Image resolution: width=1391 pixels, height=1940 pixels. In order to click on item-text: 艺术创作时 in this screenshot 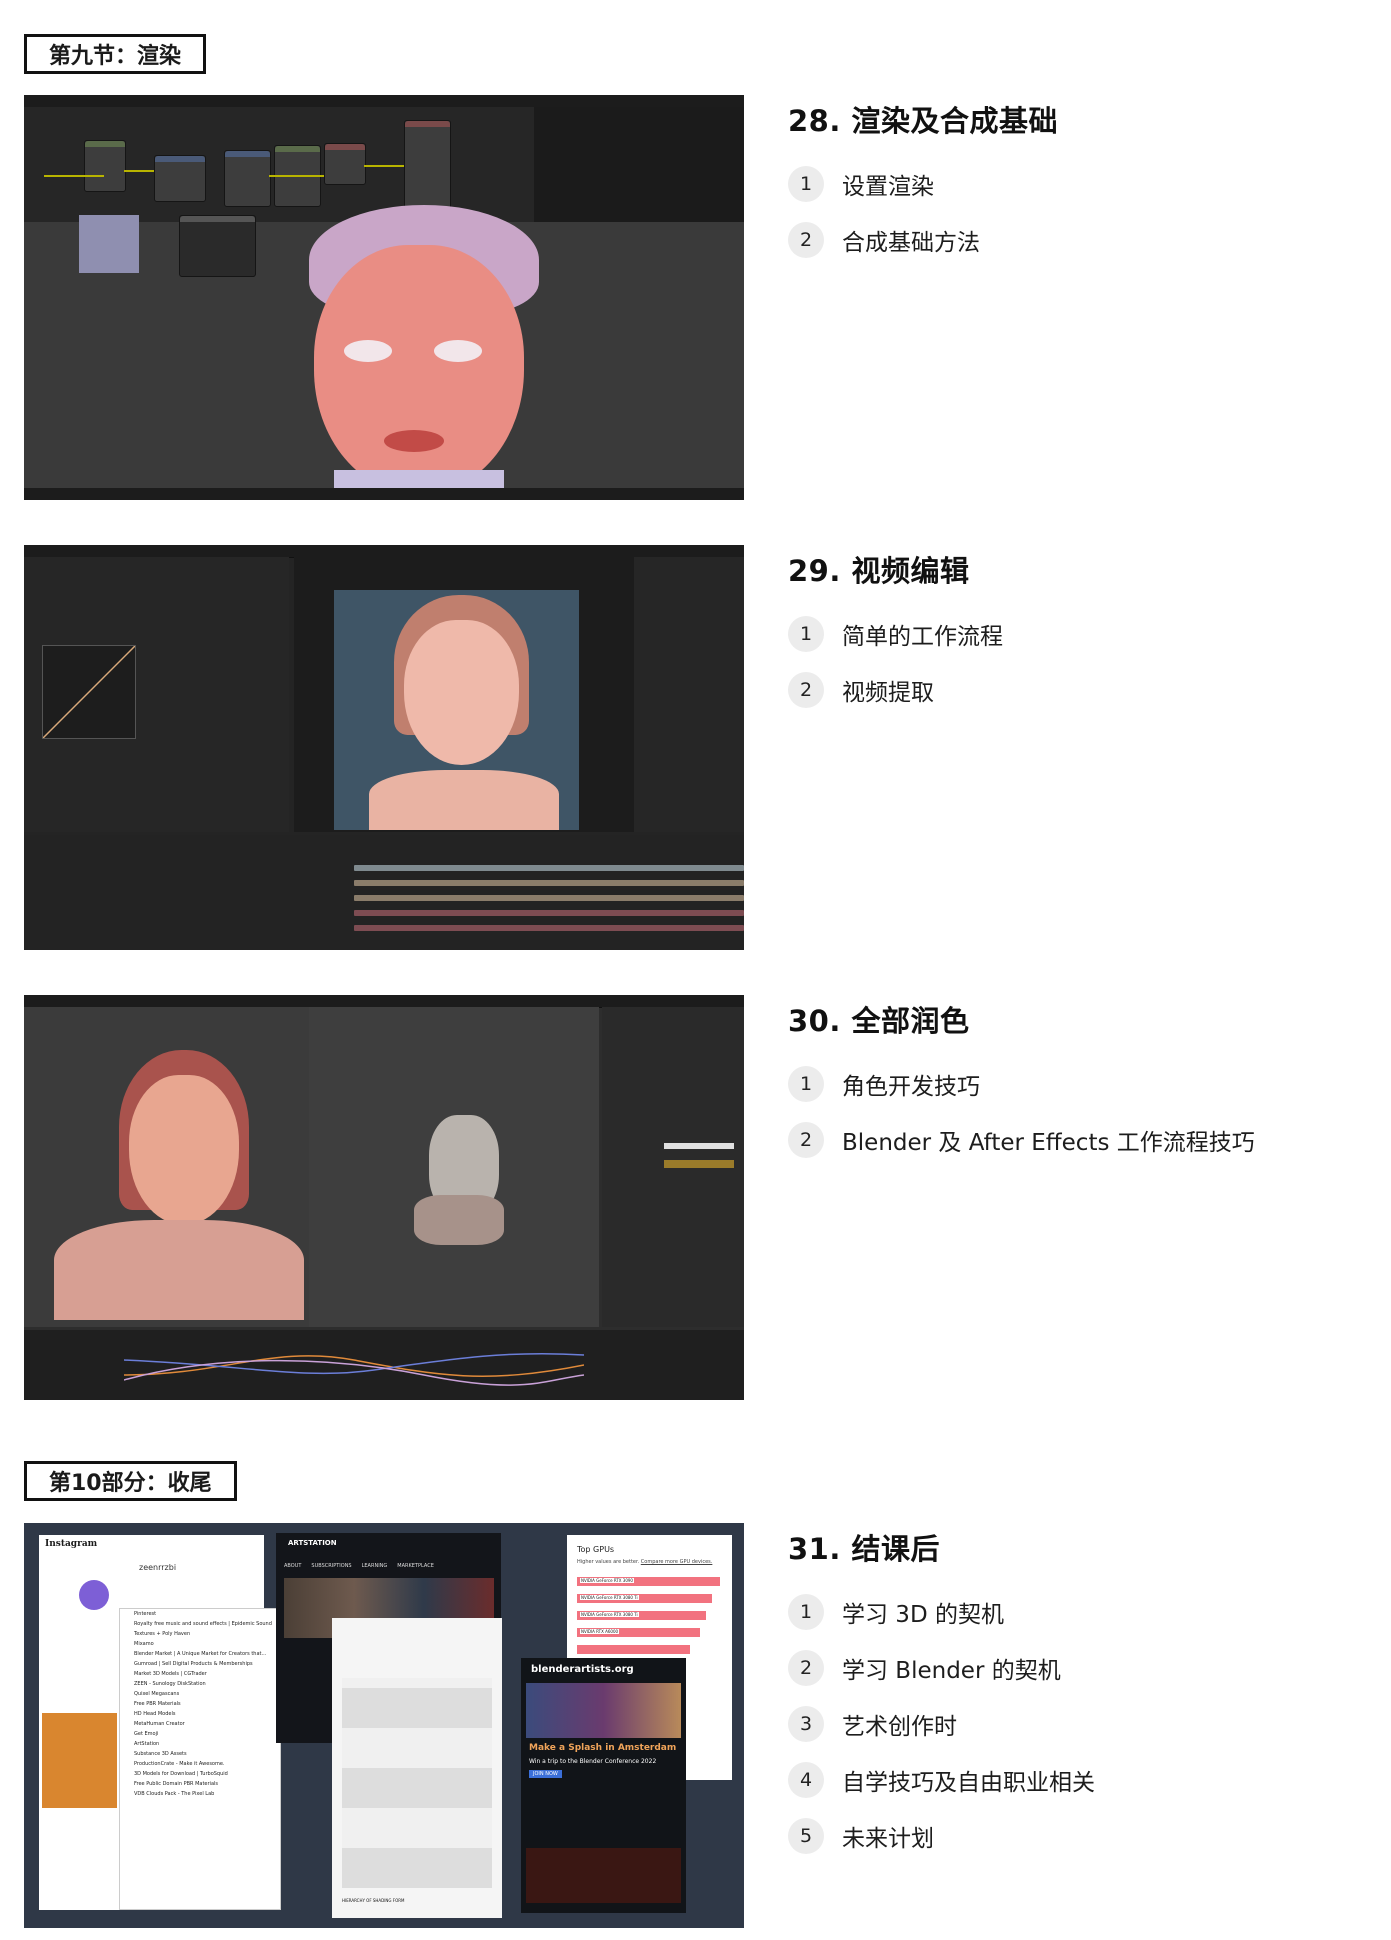, I will do `click(899, 1727)`.